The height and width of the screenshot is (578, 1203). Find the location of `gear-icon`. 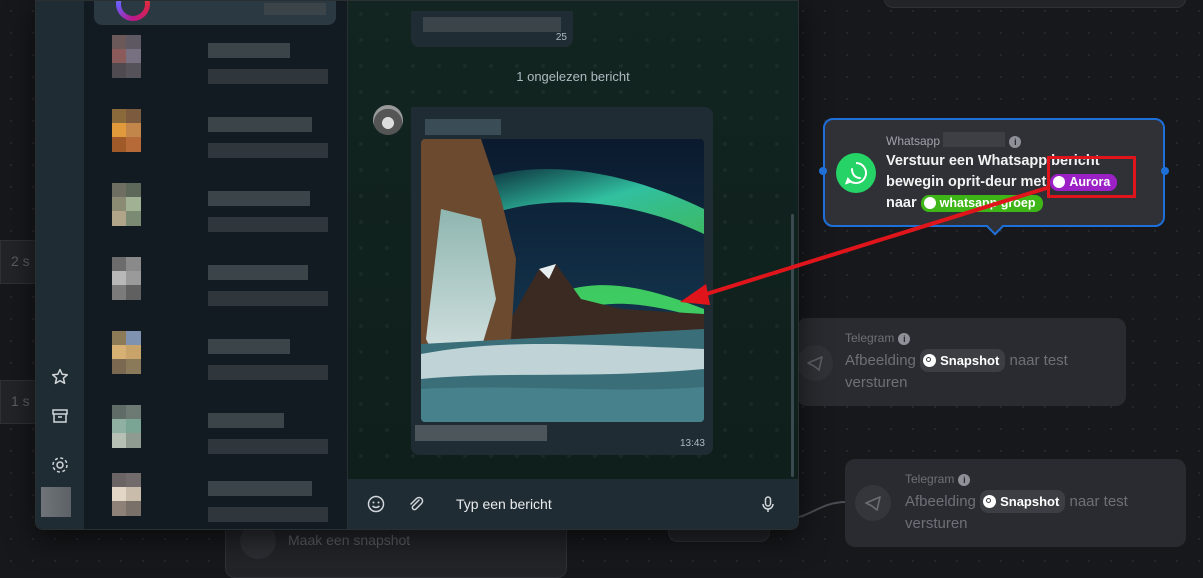

gear-icon is located at coordinates (60, 465).